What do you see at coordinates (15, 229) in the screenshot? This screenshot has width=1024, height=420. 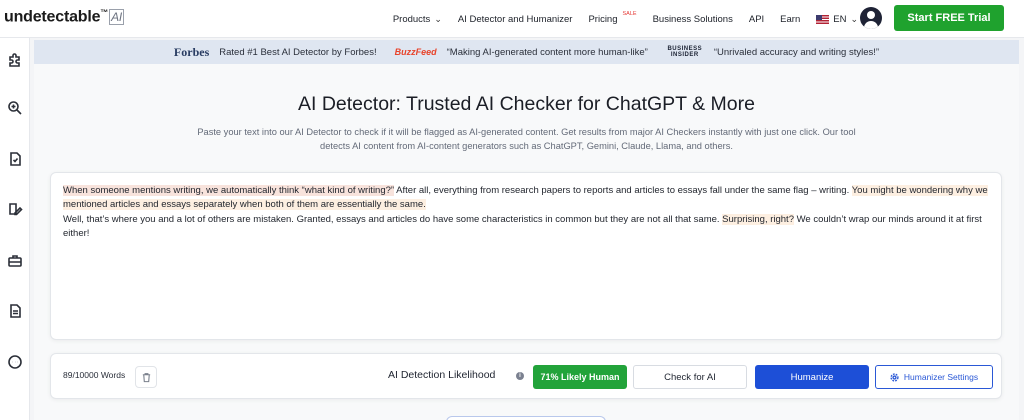 I see `left-sidebar` at bounding box center [15, 229].